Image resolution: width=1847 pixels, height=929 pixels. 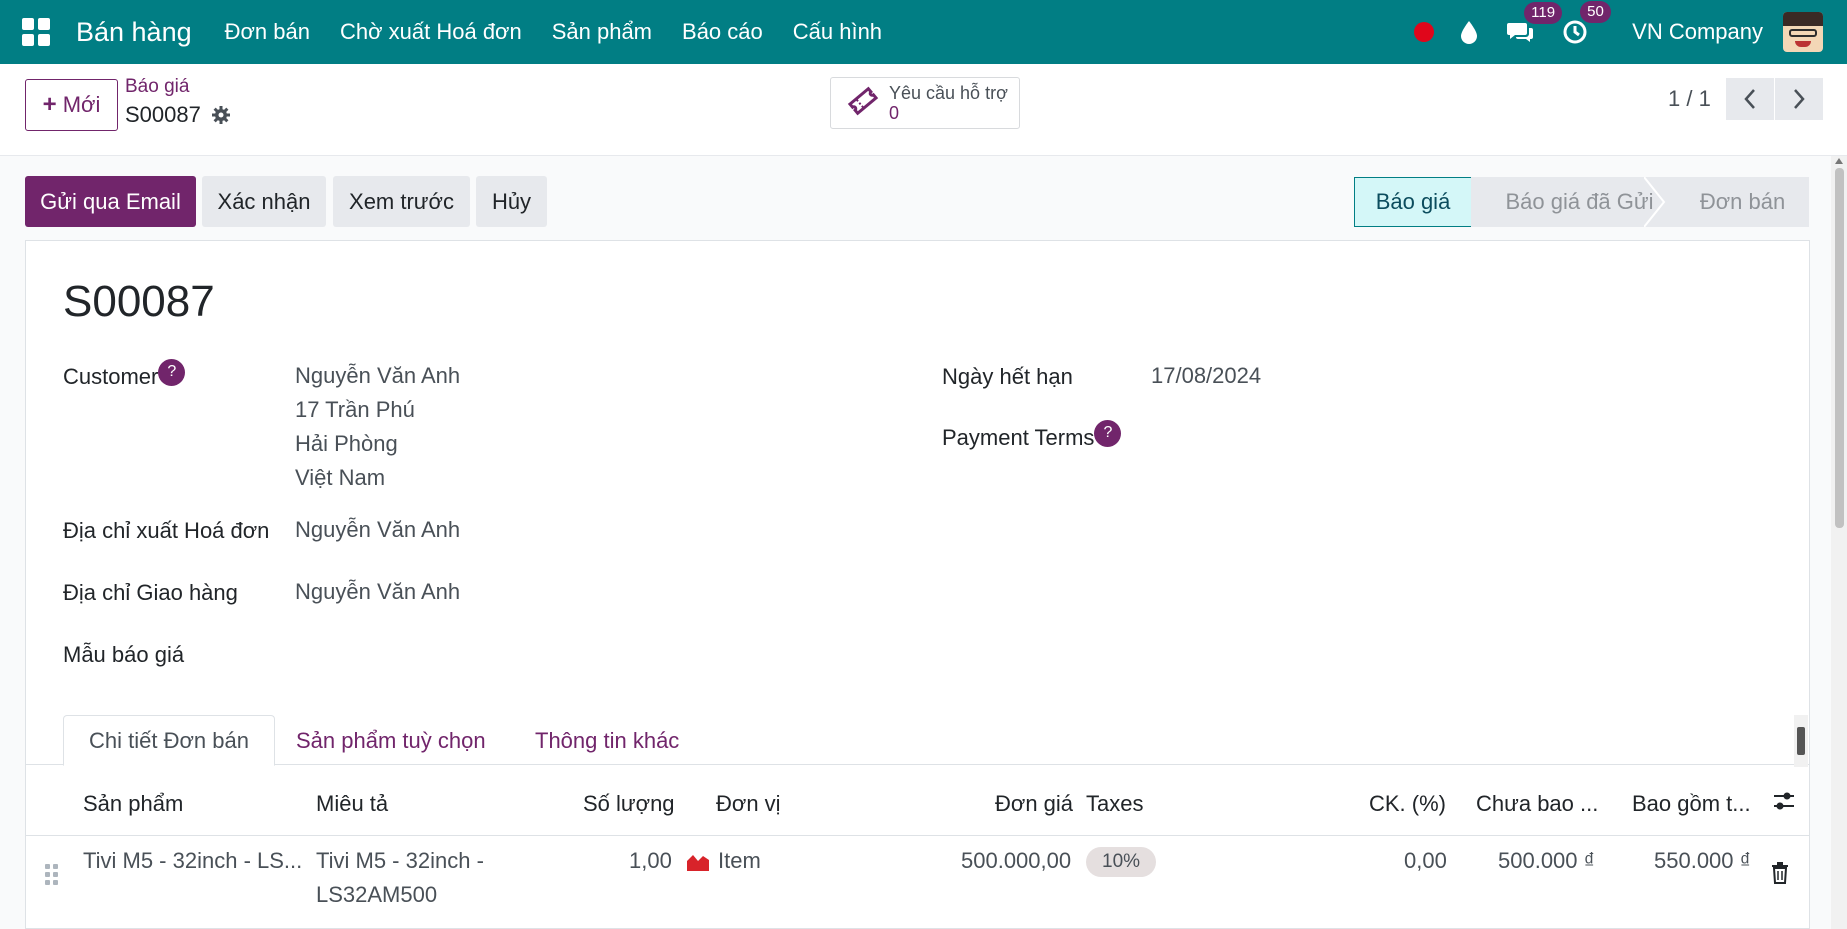 I want to click on customer-label-text: Customer, so click(x=111, y=376).